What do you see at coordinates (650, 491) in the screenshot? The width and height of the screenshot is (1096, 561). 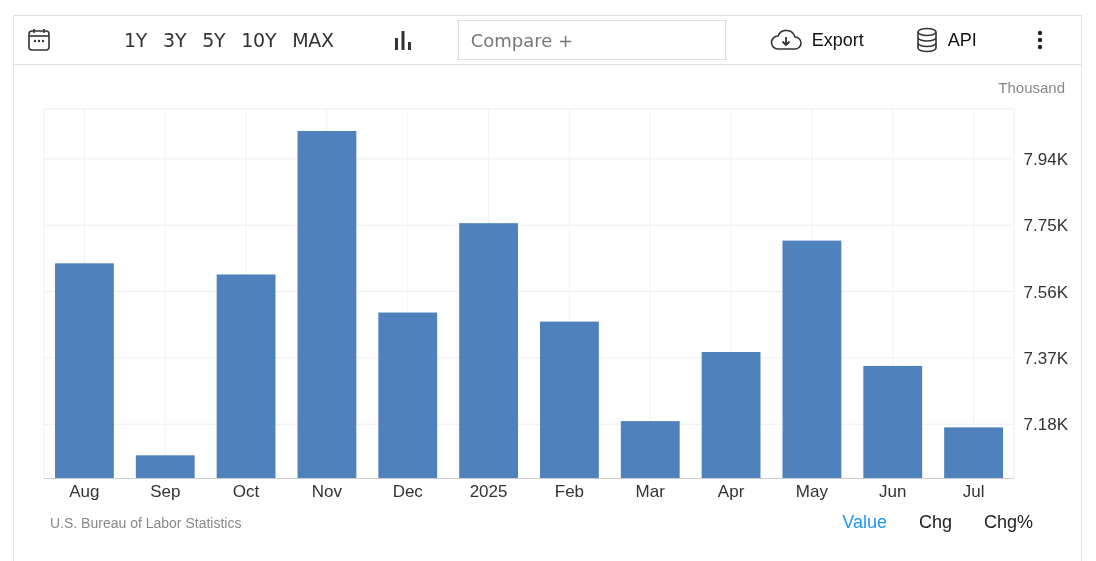 I see `x-axis-label: Mar` at bounding box center [650, 491].